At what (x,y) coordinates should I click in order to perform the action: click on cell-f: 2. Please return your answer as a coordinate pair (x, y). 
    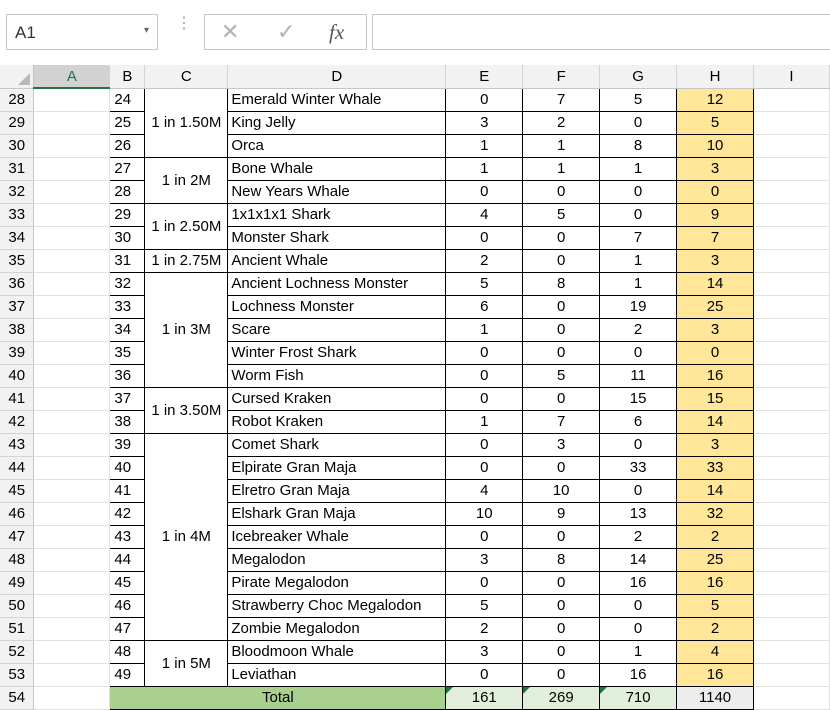
    Looking at the image, I should click on (561, 122).